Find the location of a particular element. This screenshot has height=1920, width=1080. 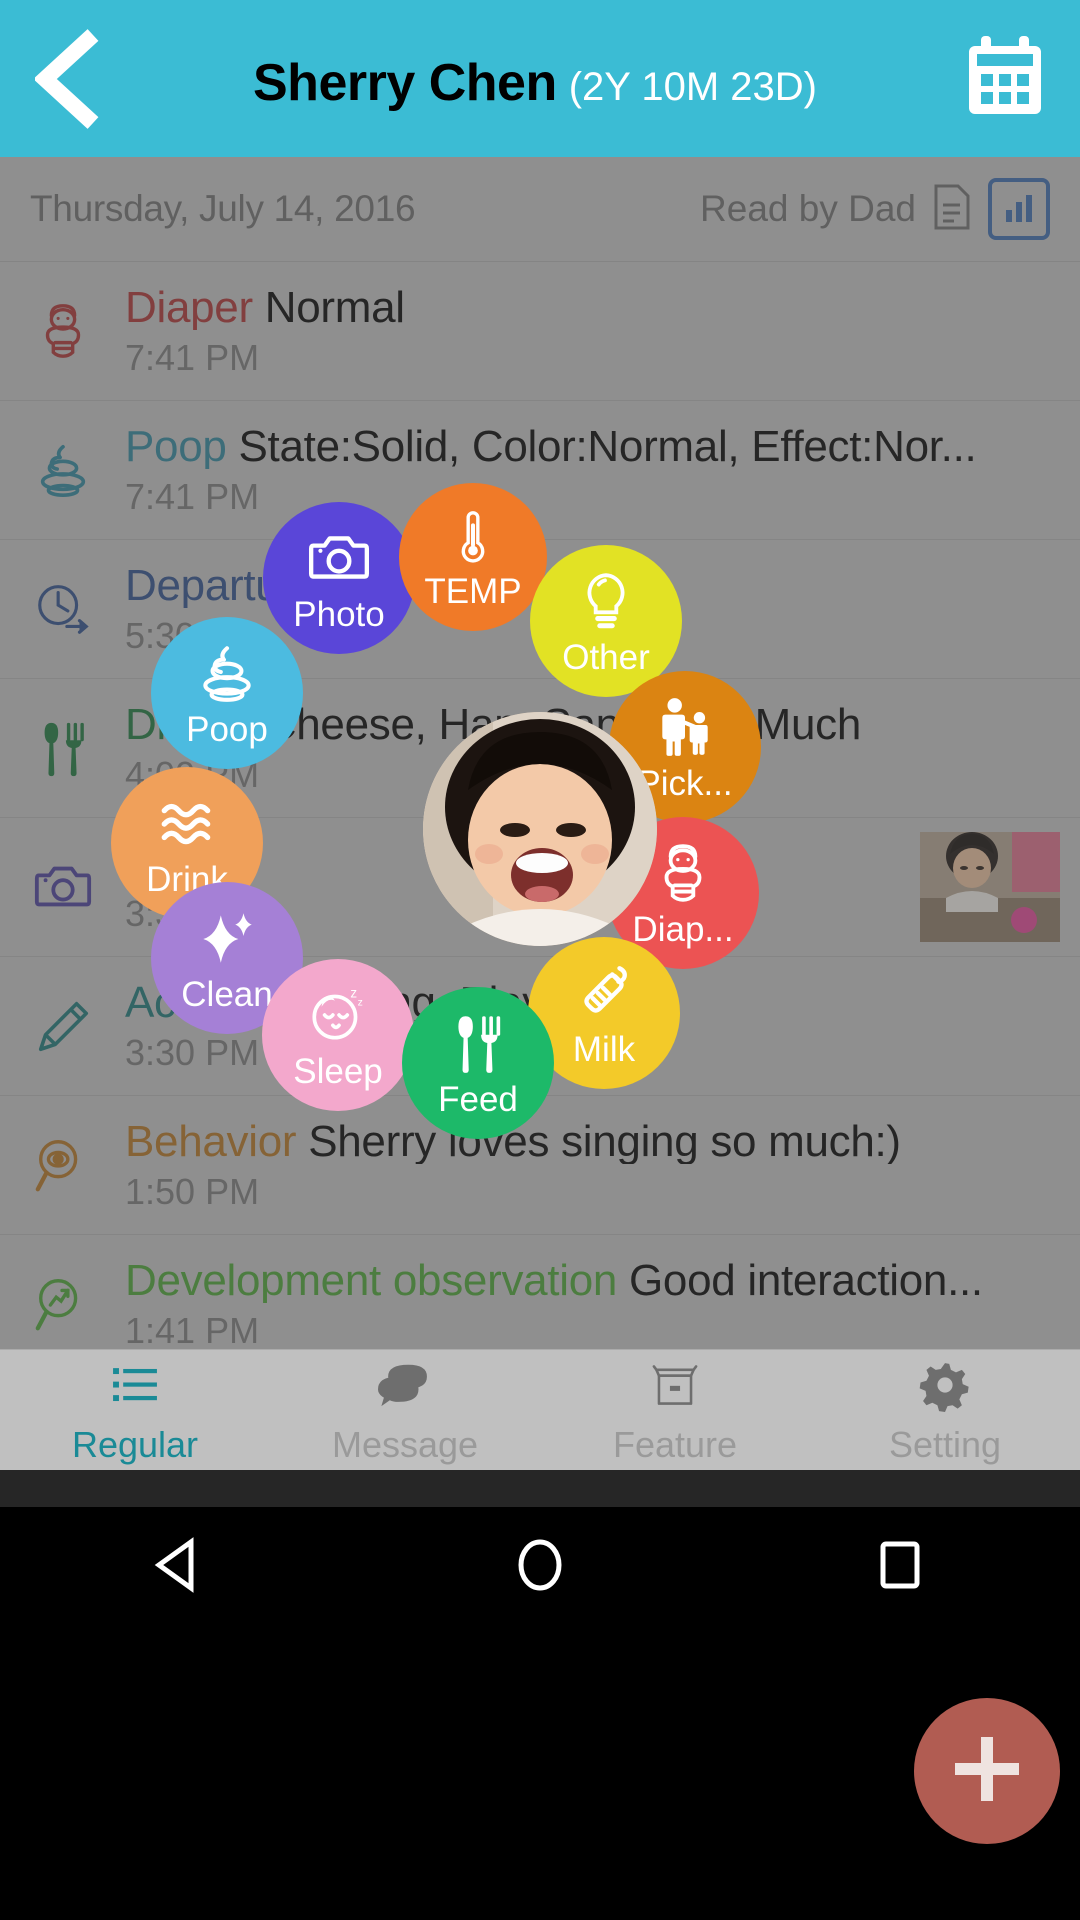

nav-tab-setting: Setting is located at coordinates (945, 1410).